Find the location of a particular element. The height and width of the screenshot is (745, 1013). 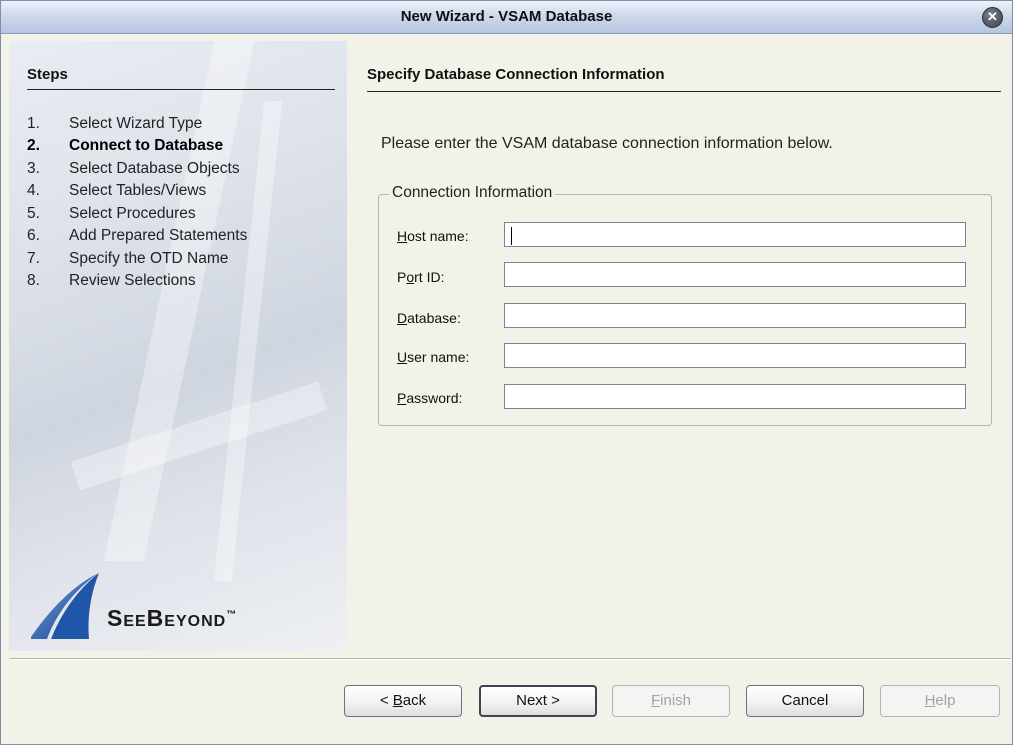

port-id-label: Port ID: is located at coordinates (421, 277).